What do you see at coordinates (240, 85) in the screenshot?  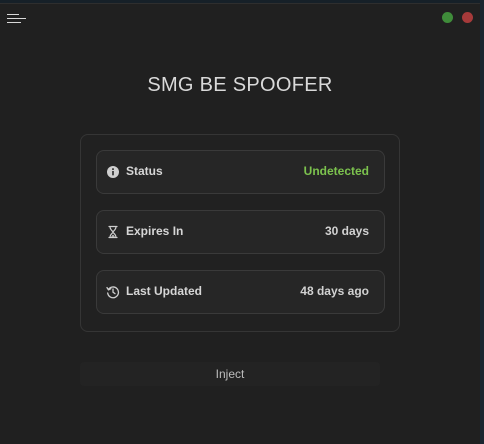 I see `app-title: SMG BE SPOOFER` at bounding box center [240, 85].